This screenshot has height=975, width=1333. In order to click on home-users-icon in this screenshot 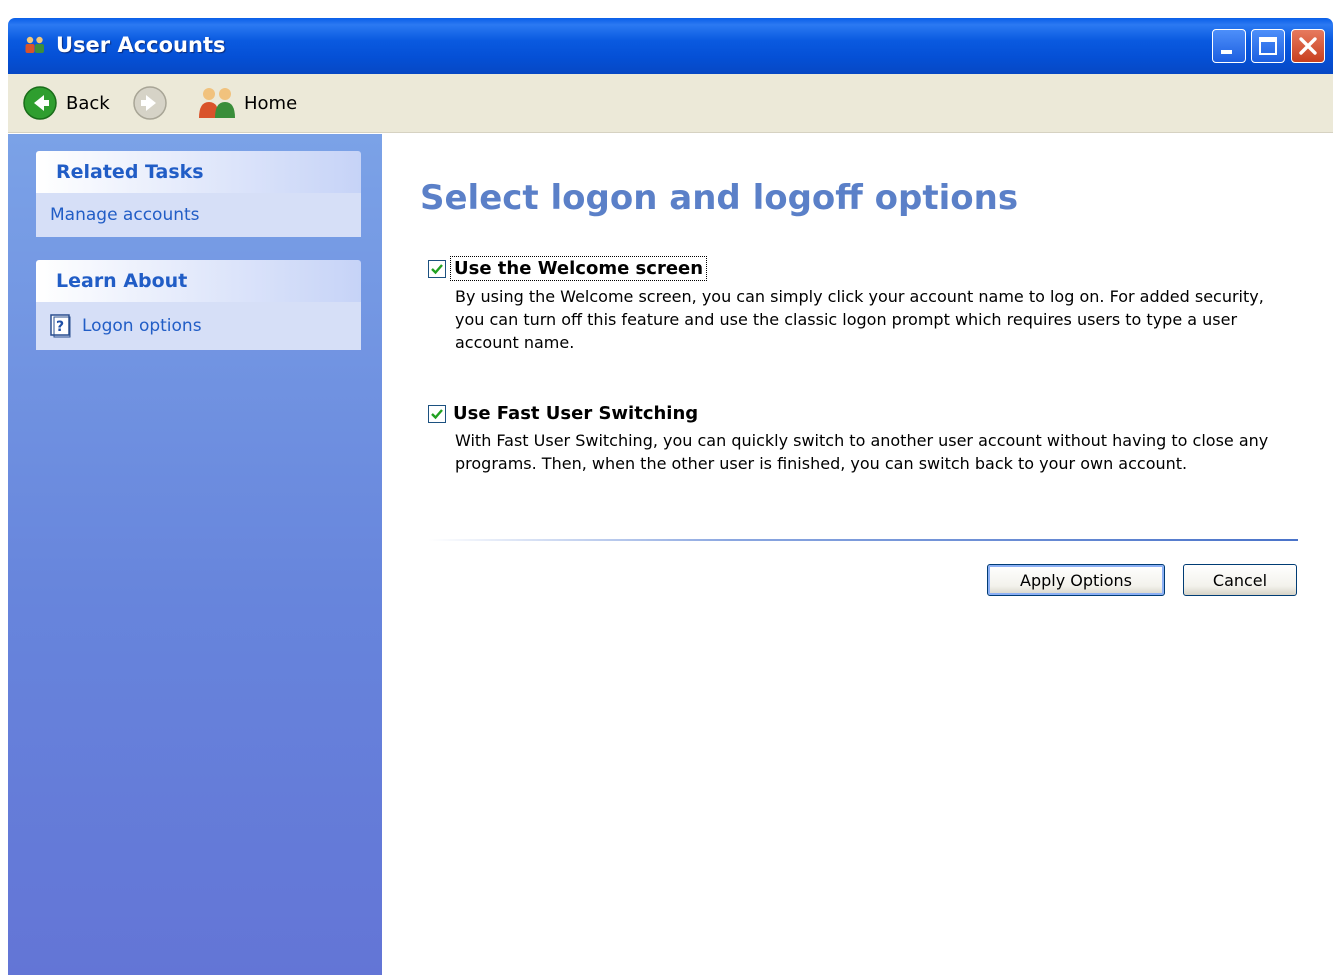, I will do `click(217, 103)`.